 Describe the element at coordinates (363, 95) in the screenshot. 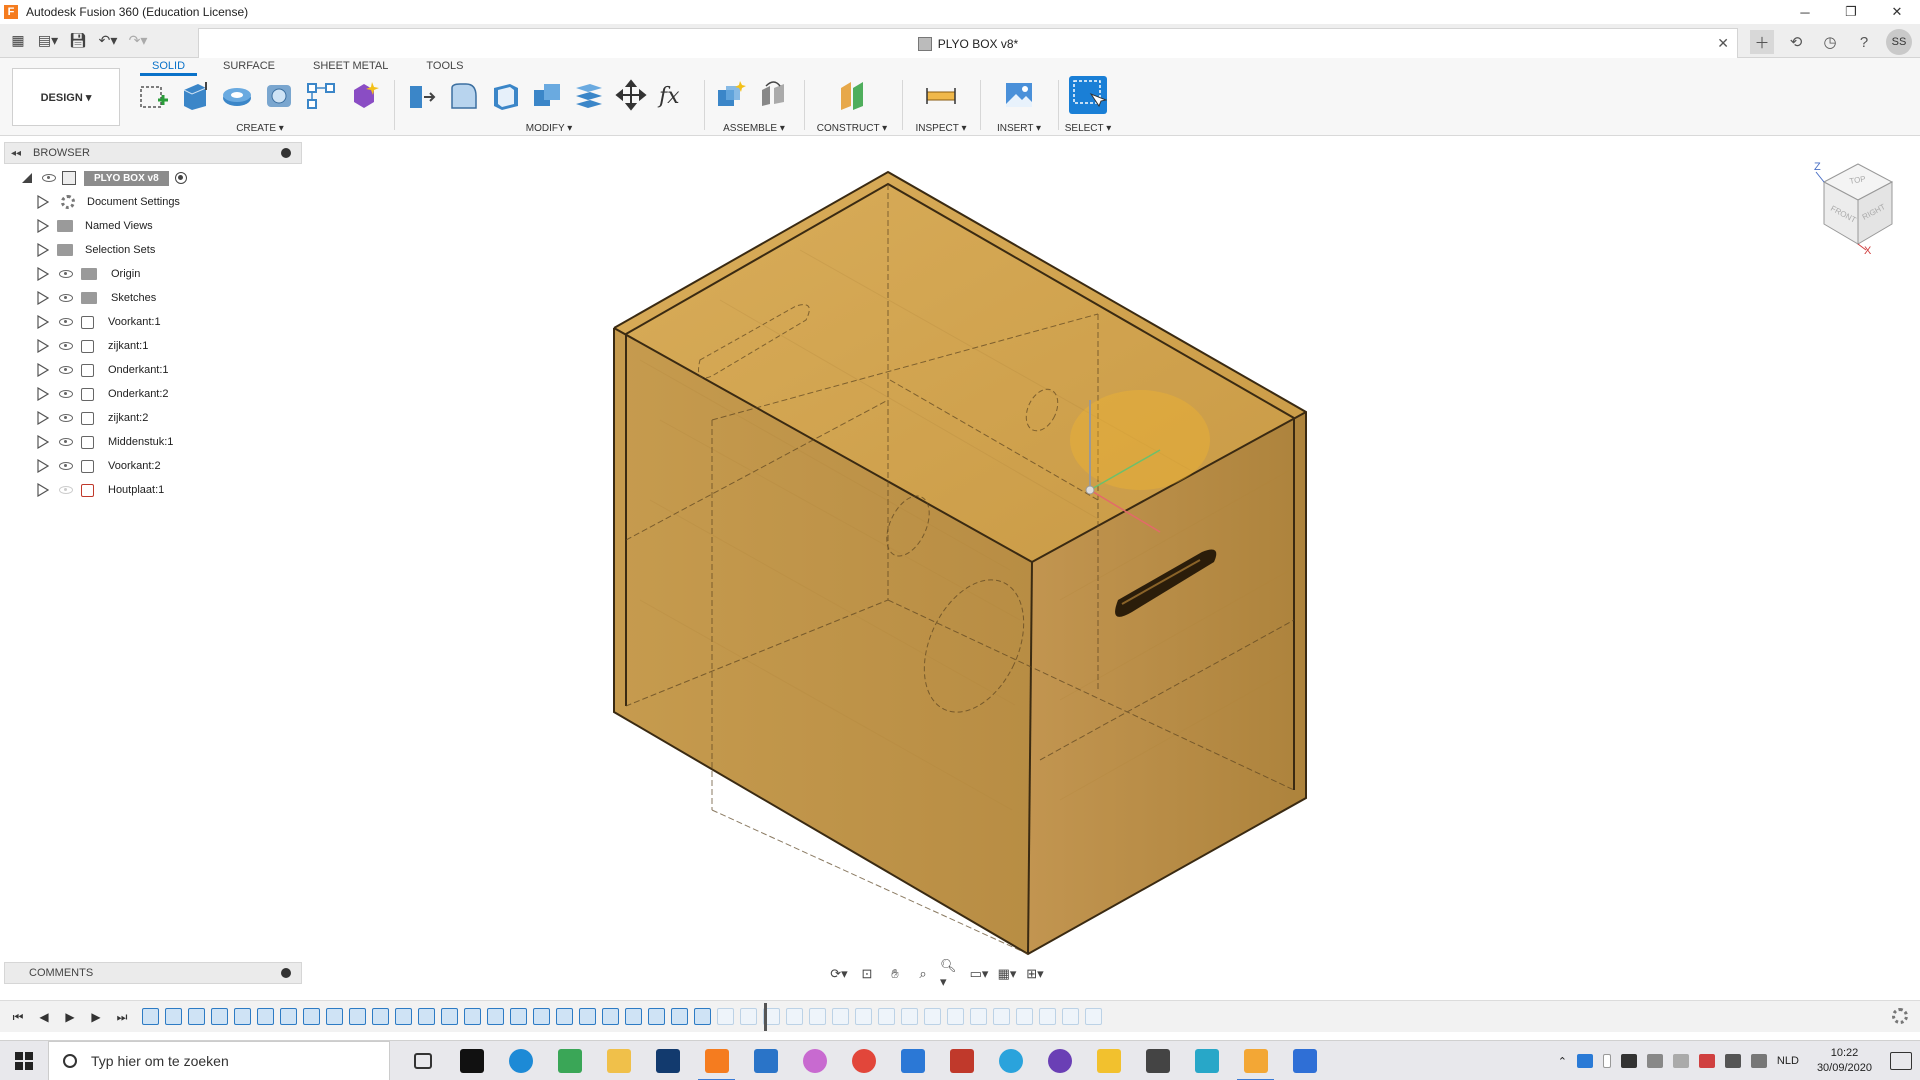

I see `create-form-icon` at that location.